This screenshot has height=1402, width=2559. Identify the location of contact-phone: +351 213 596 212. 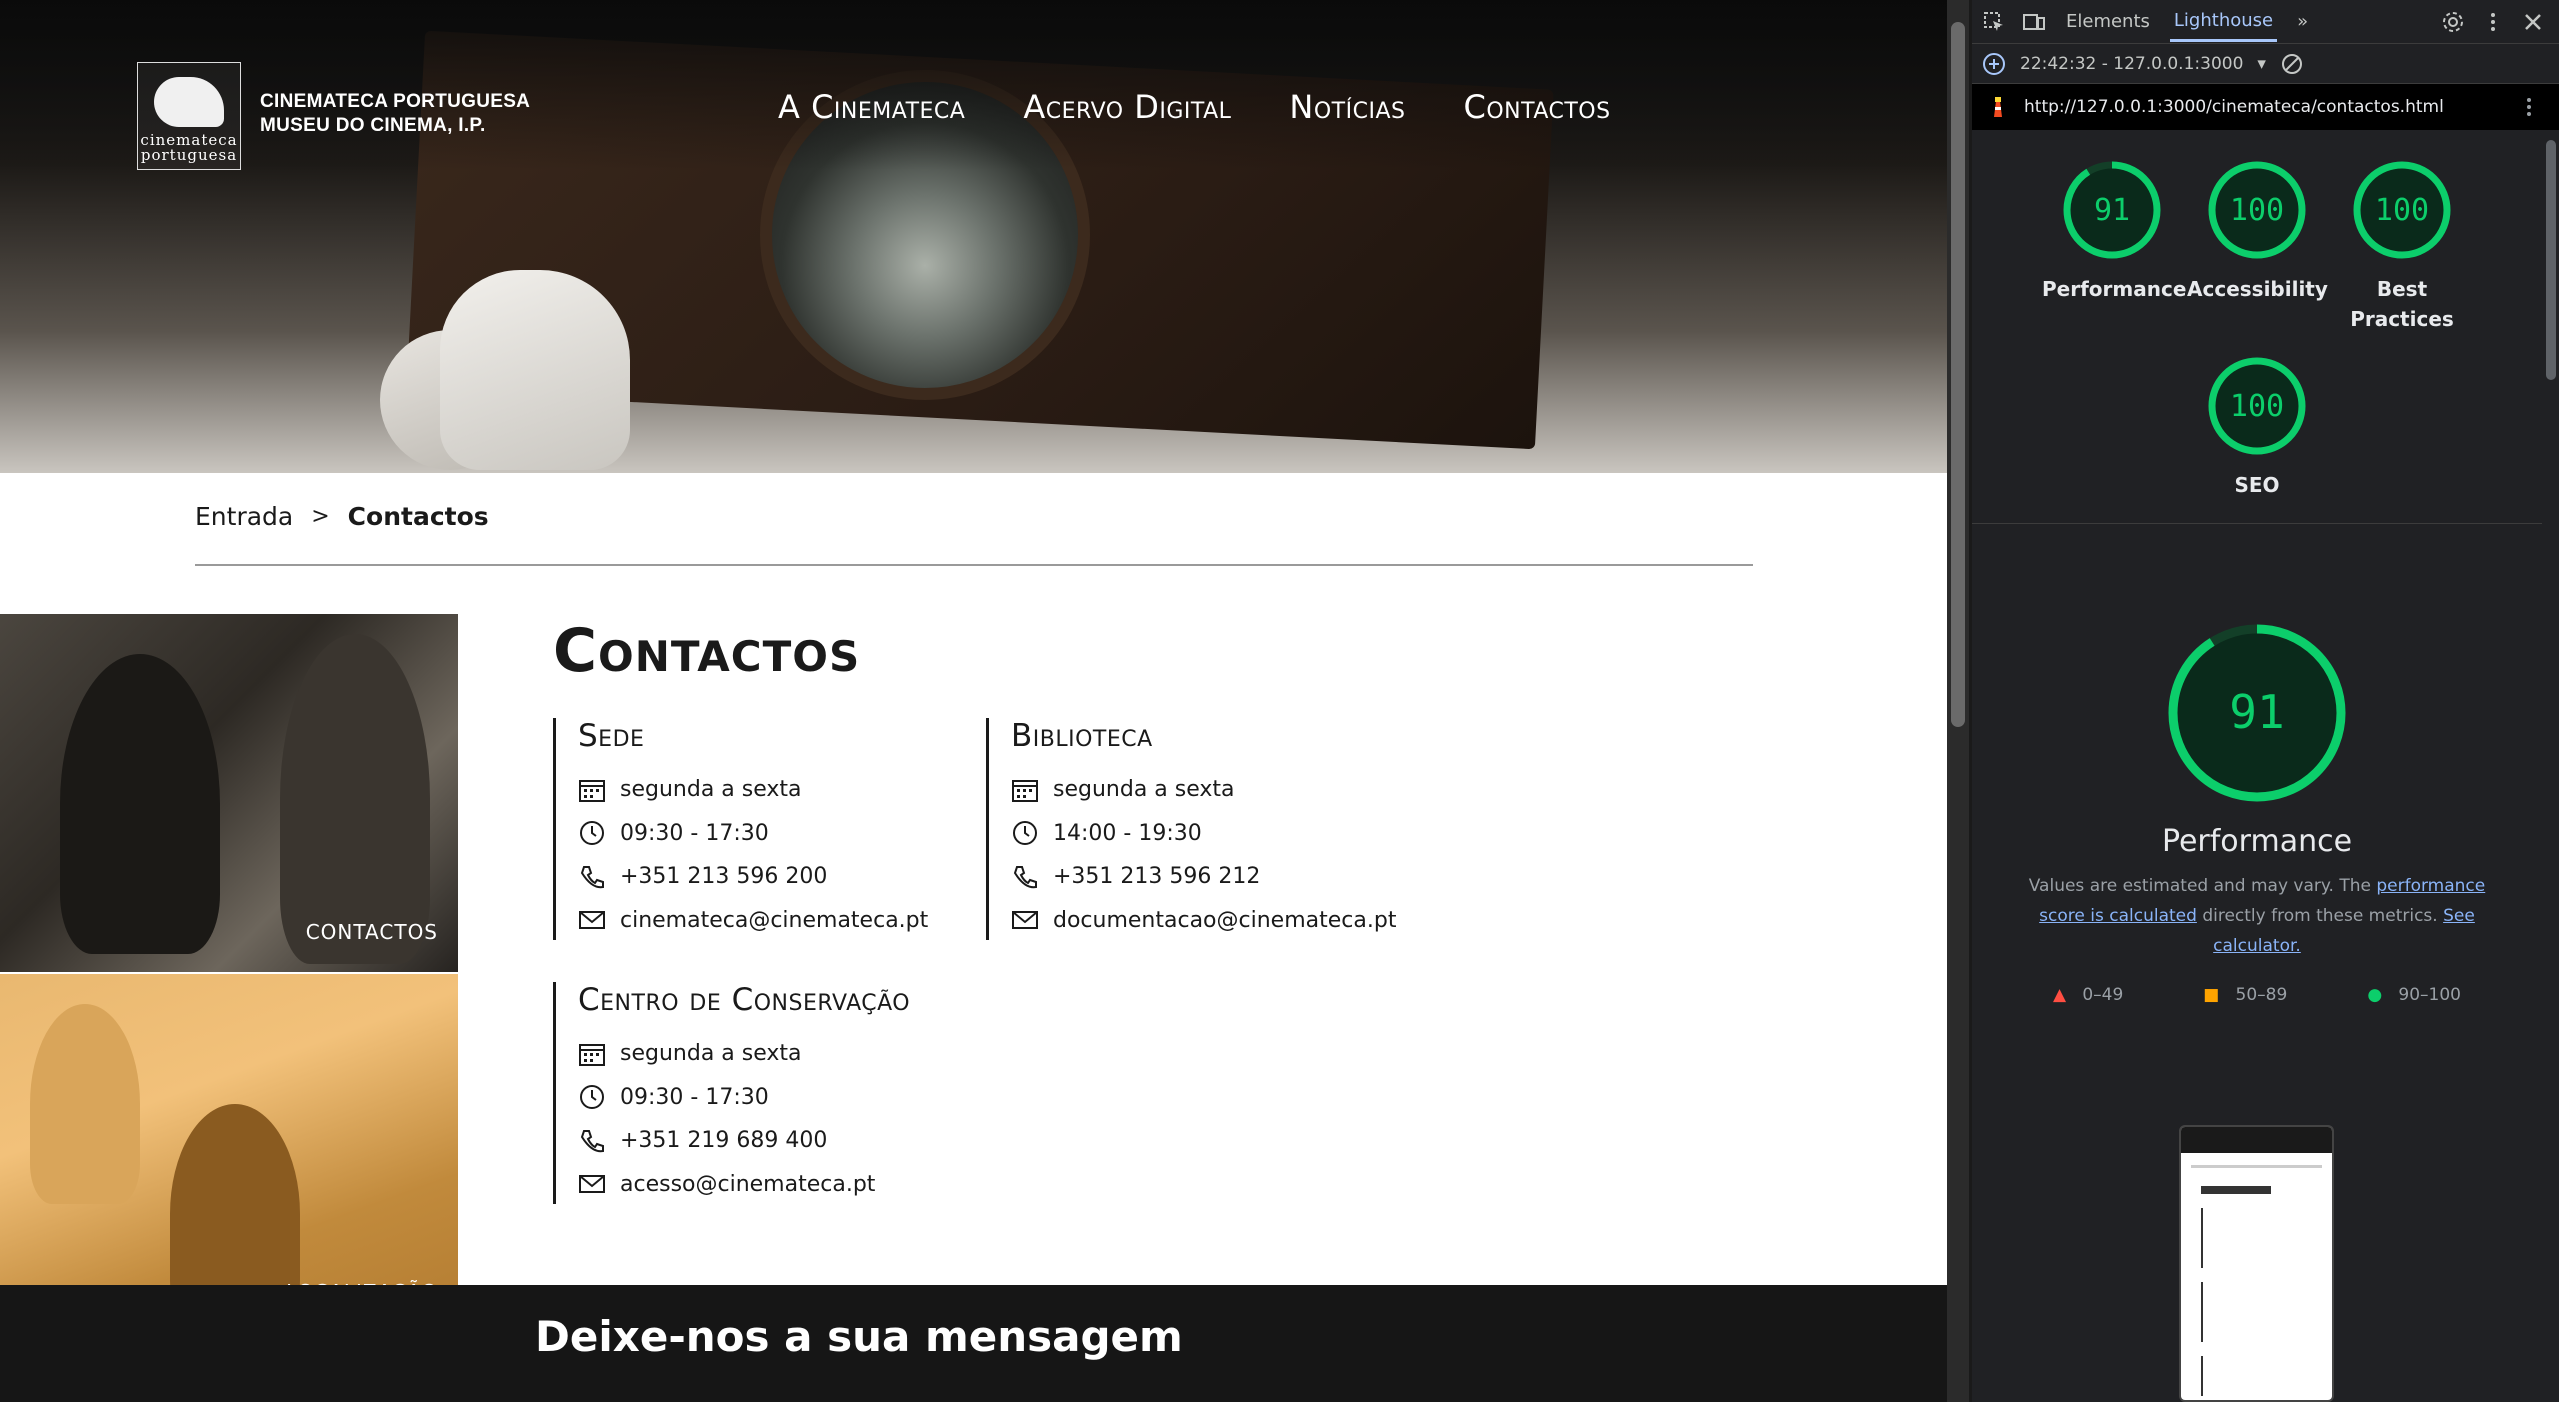
(1203, 877).